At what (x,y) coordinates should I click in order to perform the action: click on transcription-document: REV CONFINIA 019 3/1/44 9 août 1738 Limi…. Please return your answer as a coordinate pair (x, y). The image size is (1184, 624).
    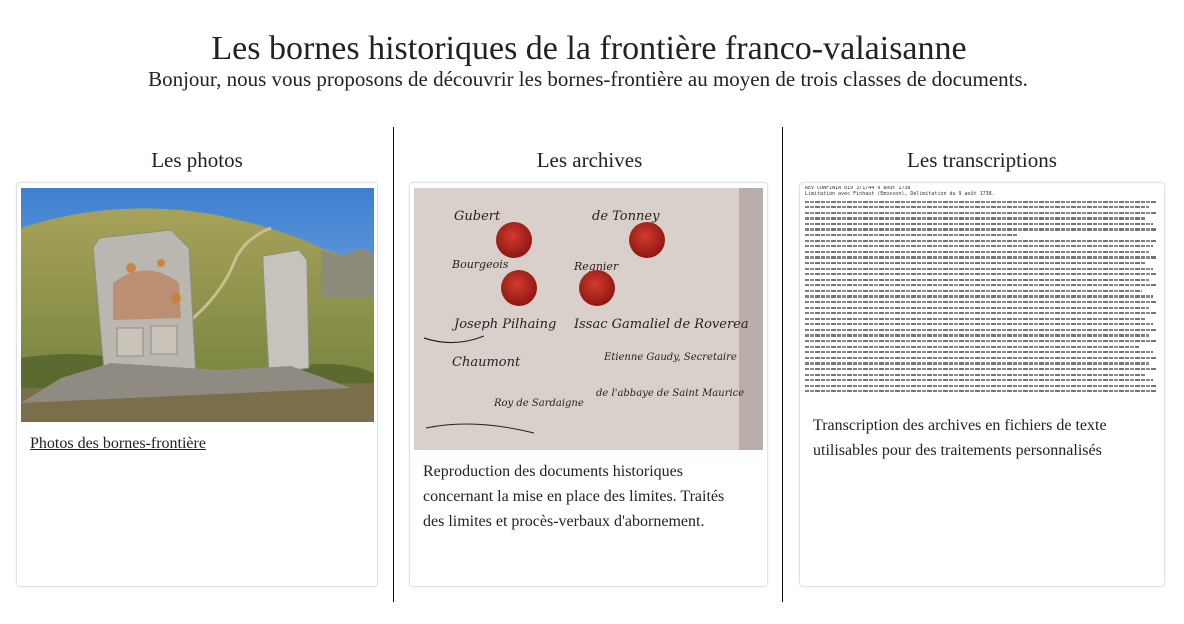
    Looking at the image, I should click on (982, 294).